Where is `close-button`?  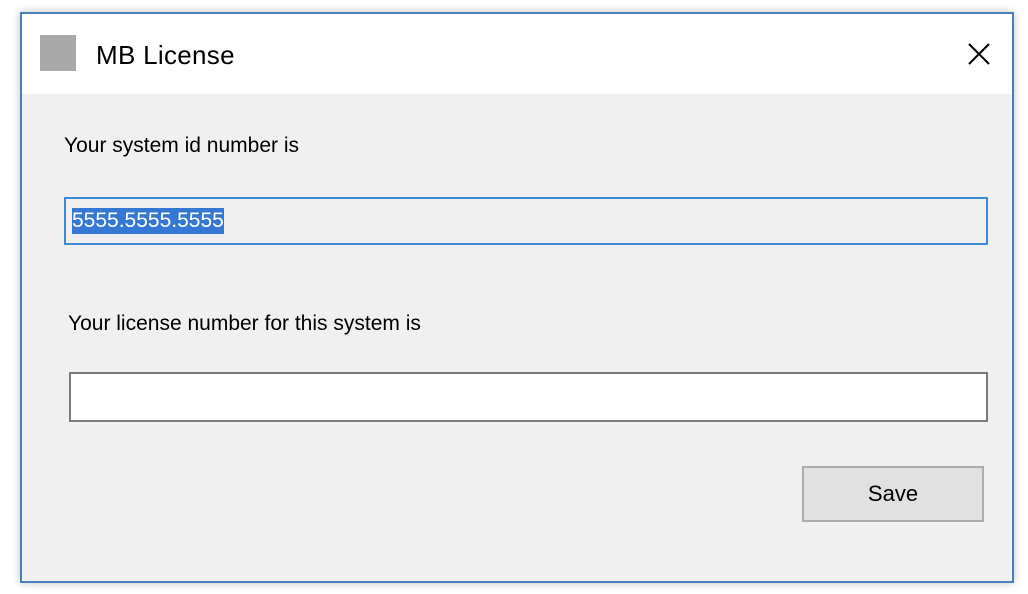 close-button is located at coordinates (979, 54).